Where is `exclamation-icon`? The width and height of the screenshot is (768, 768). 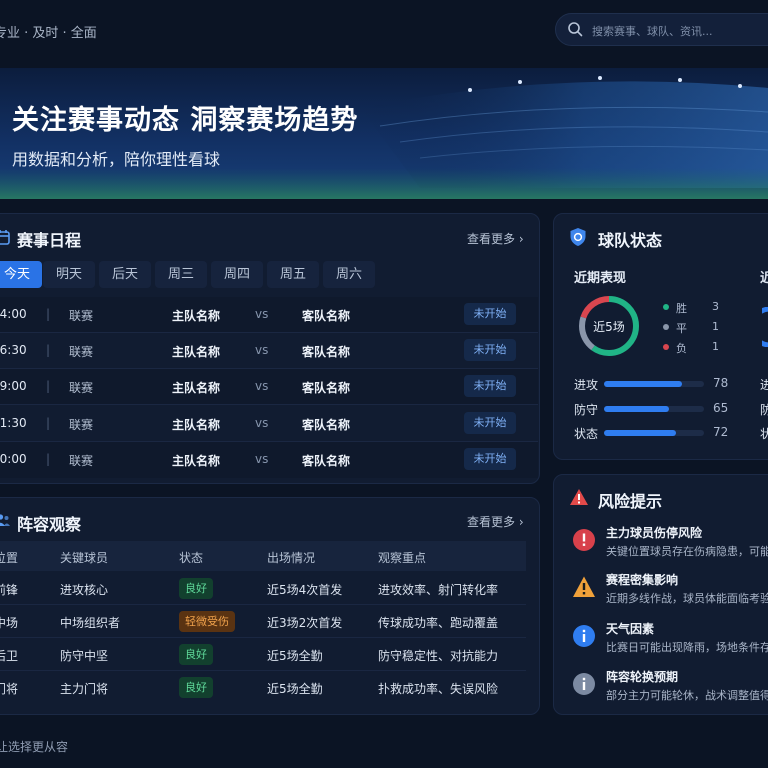 exclamation-icon is located at coordinates (584, 540).